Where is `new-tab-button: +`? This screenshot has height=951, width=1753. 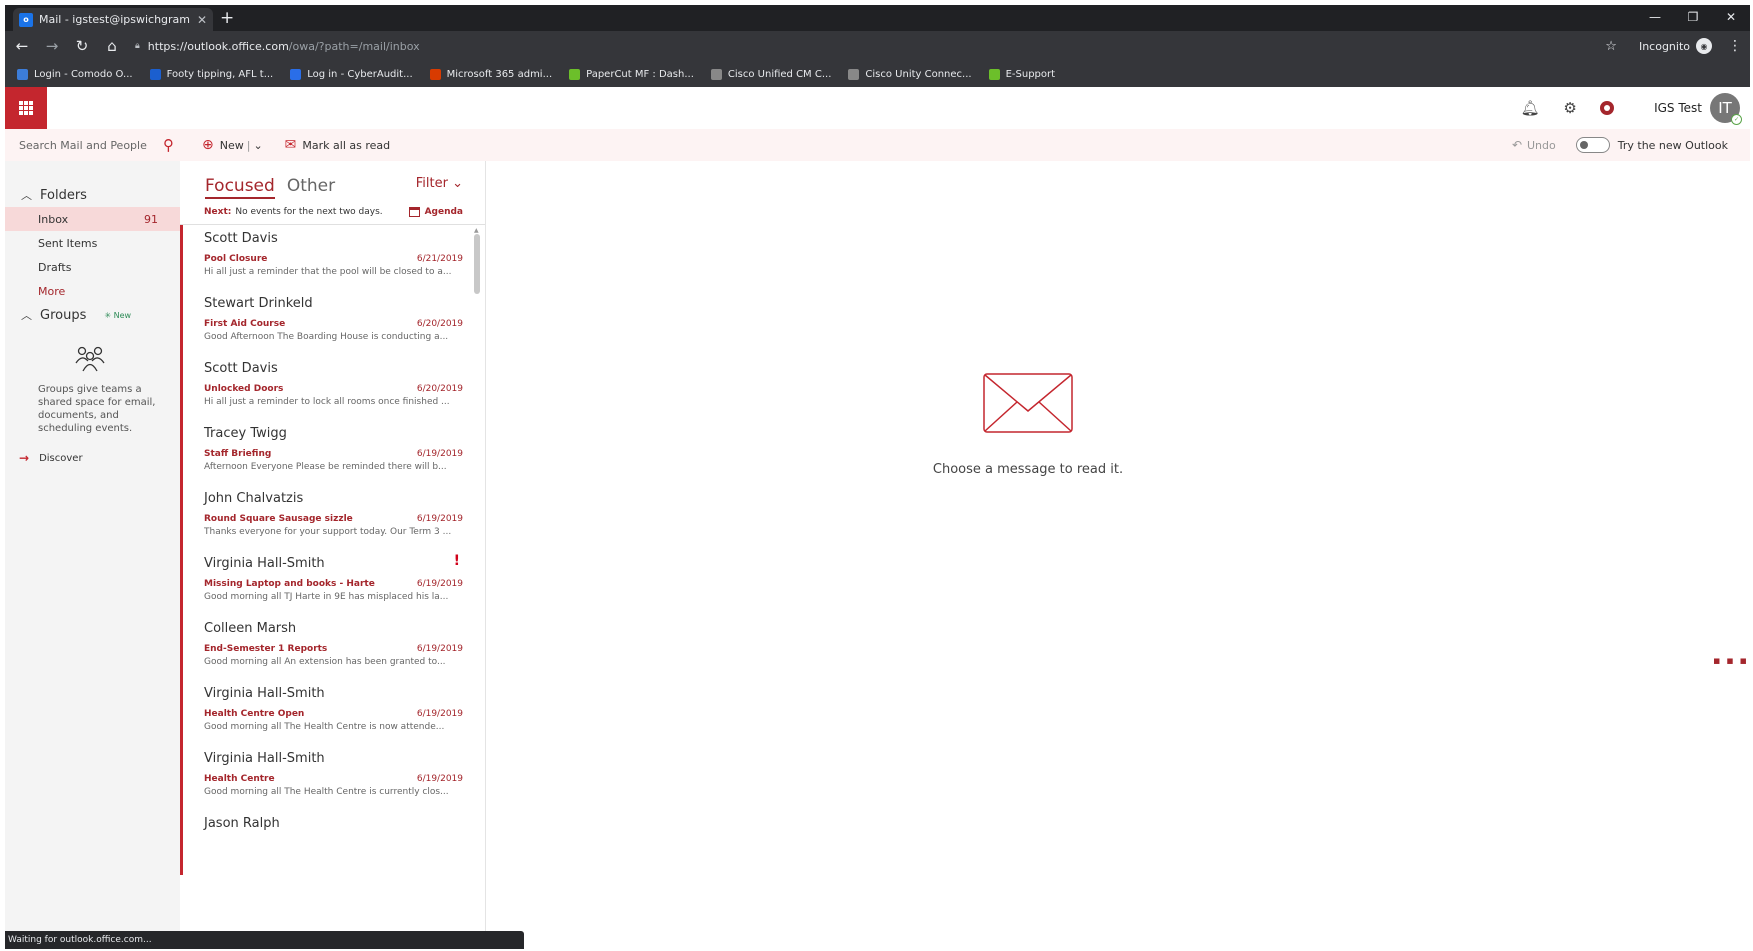 new-tab-button: + is located at coordinates (227, 18).